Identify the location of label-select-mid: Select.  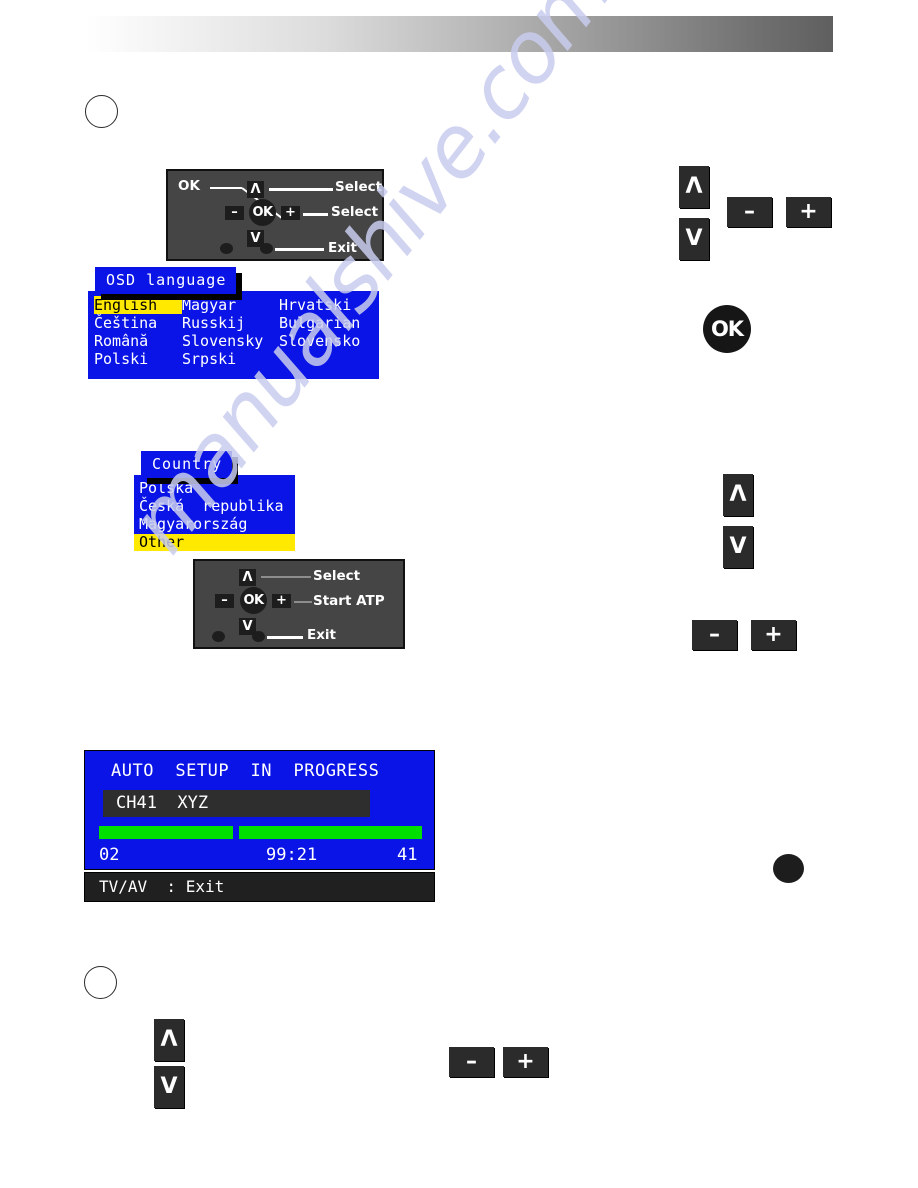
(355, 212).